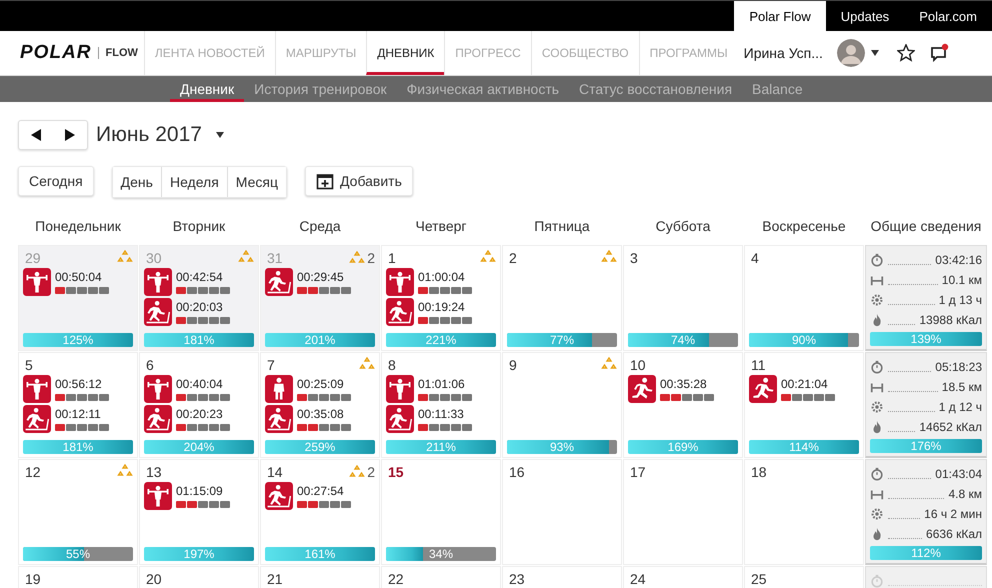 The image size is (992, 588). Describe the element at coordinates (199, 298) in the screenshot. I see `day-cell: 30 00:42:54 00:20:03 181%` at that location.